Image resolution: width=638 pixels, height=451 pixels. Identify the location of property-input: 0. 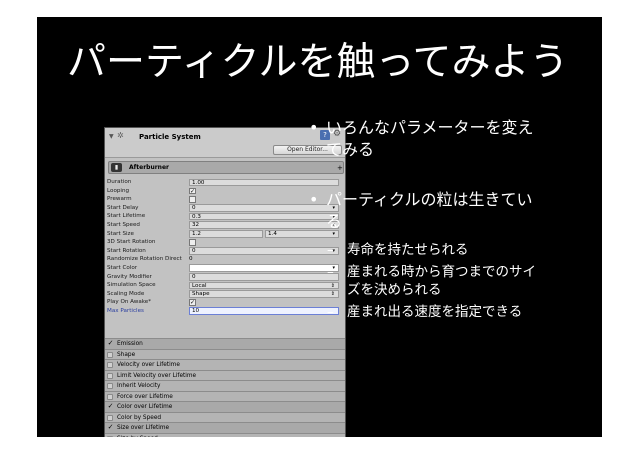
(264, 277).